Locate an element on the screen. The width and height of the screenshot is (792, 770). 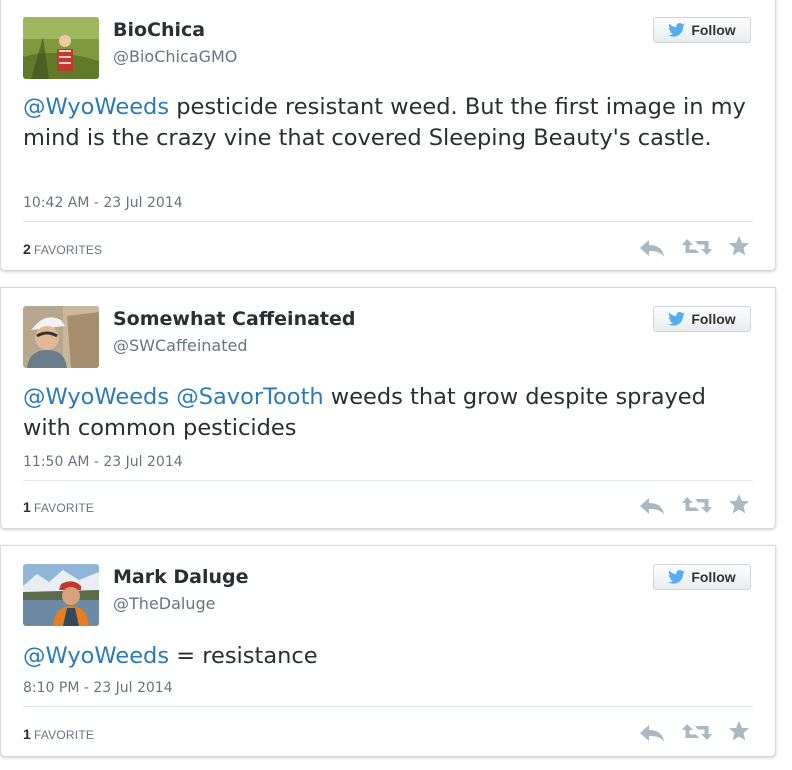
favorites-count: 2 FAVORITES is located at coordinates (62, 249).